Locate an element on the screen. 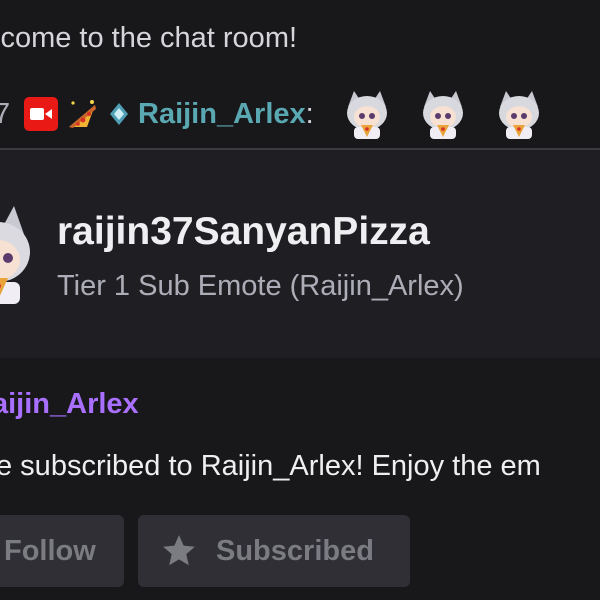 This screenshot has width=600, height=600. star-icon is located at coordinates (179, 551).